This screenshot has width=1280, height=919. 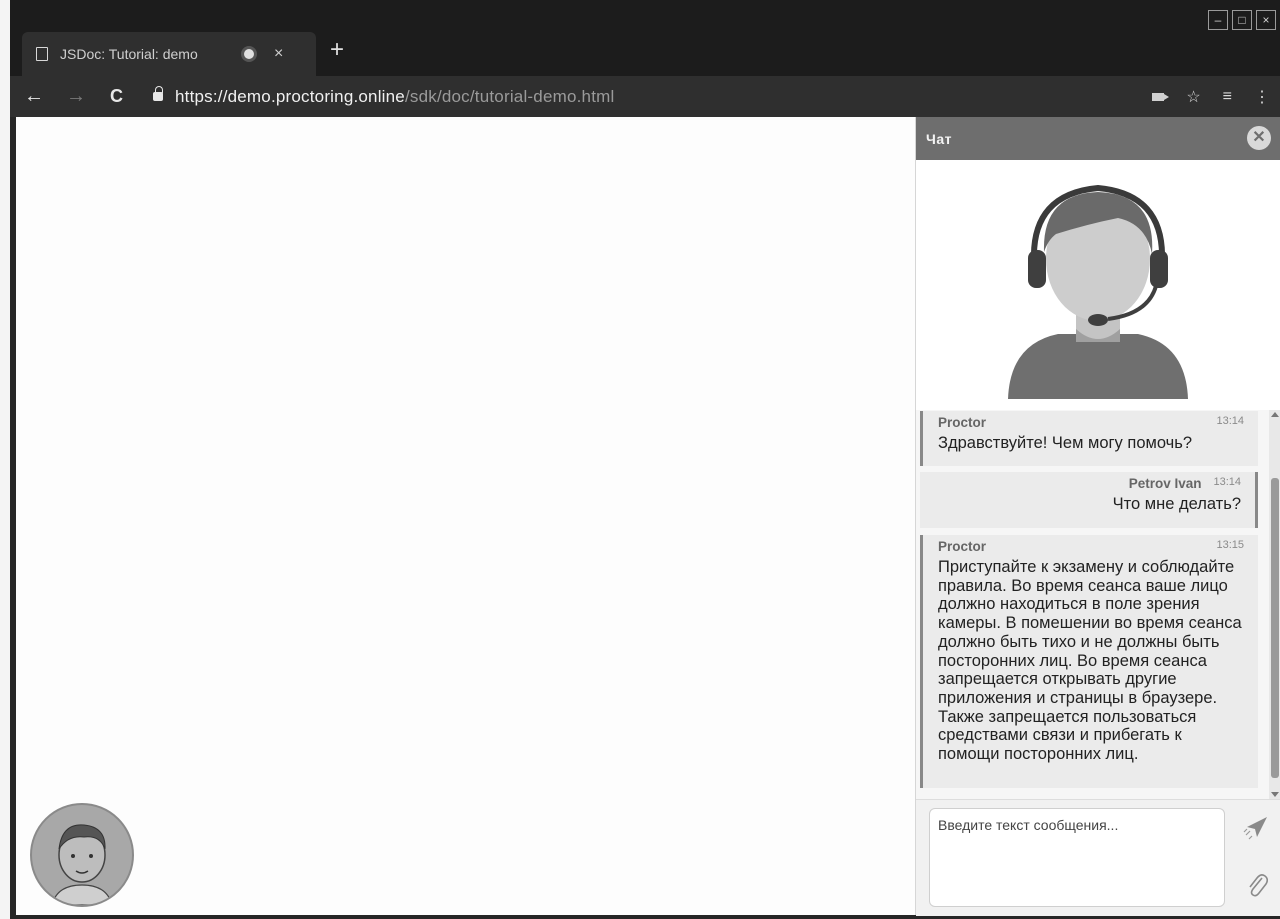 I want to click on scroll-up-arrow-icon, so click(x=1275, y=414).